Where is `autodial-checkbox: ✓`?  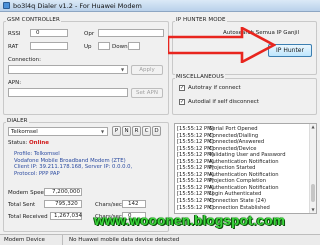 autodial-checkbox: ✓ is located at coordinates (182, 102).